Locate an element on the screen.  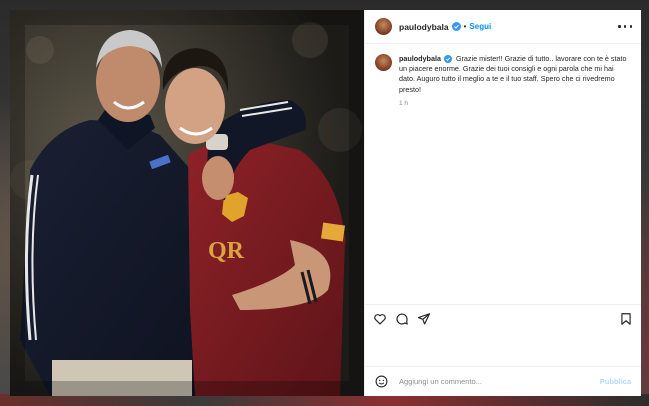
caption-verified-badge-icon is located at coordinates (447, 59).